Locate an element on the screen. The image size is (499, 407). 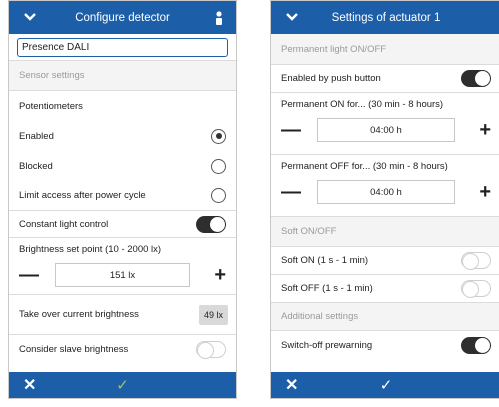
brightness-stepper: — 151 lx + is located at coordinates (122, 275).